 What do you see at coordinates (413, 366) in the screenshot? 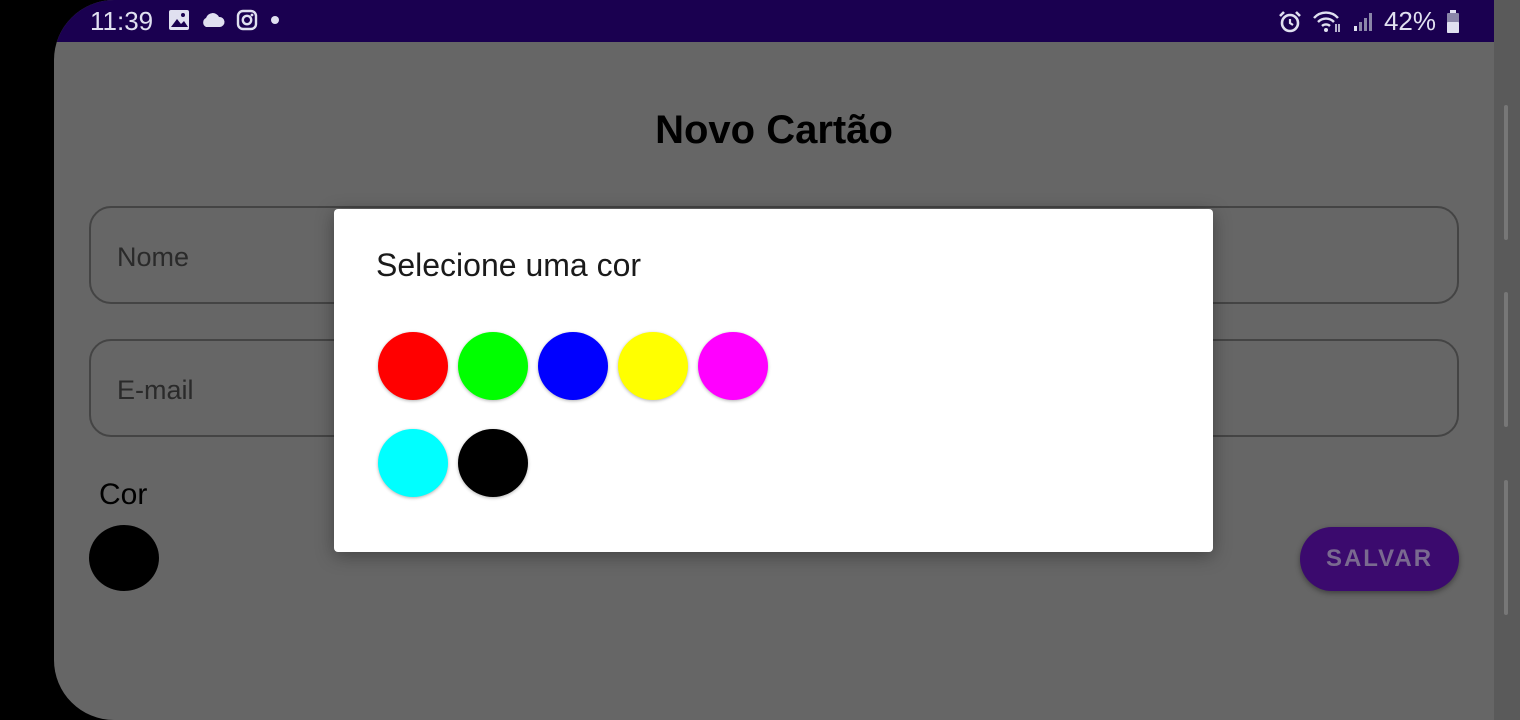
I see `color-swatch-red` at bounding box center [413, 366].